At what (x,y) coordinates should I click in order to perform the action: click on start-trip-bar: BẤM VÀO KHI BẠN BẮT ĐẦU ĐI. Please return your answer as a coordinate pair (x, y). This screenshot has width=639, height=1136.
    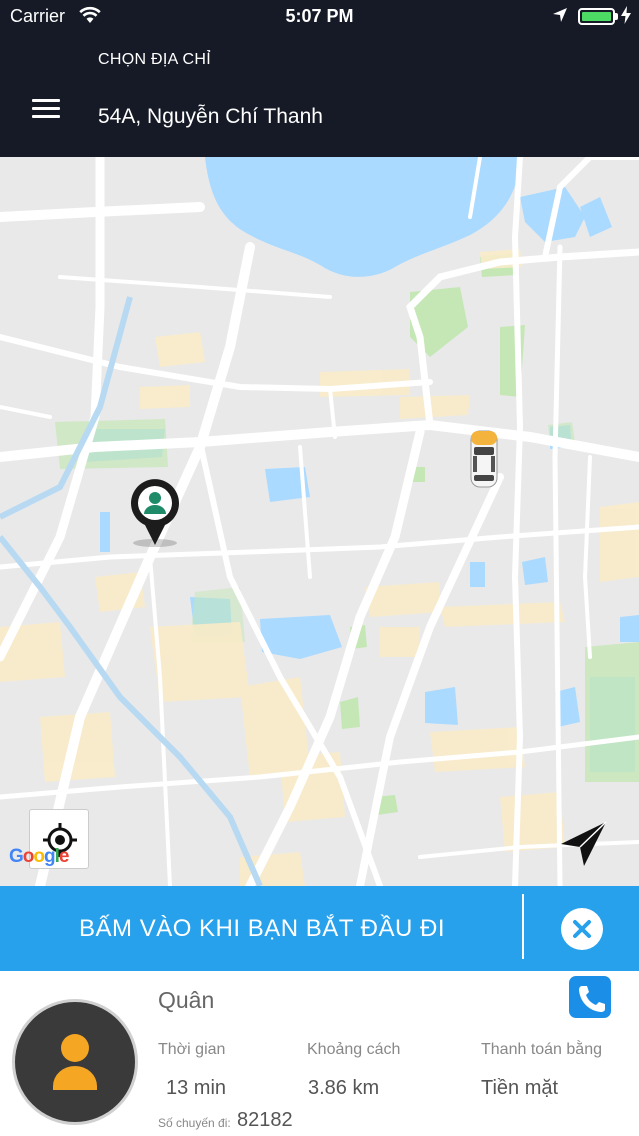
    Looking at the image, I should click on (319, 928).